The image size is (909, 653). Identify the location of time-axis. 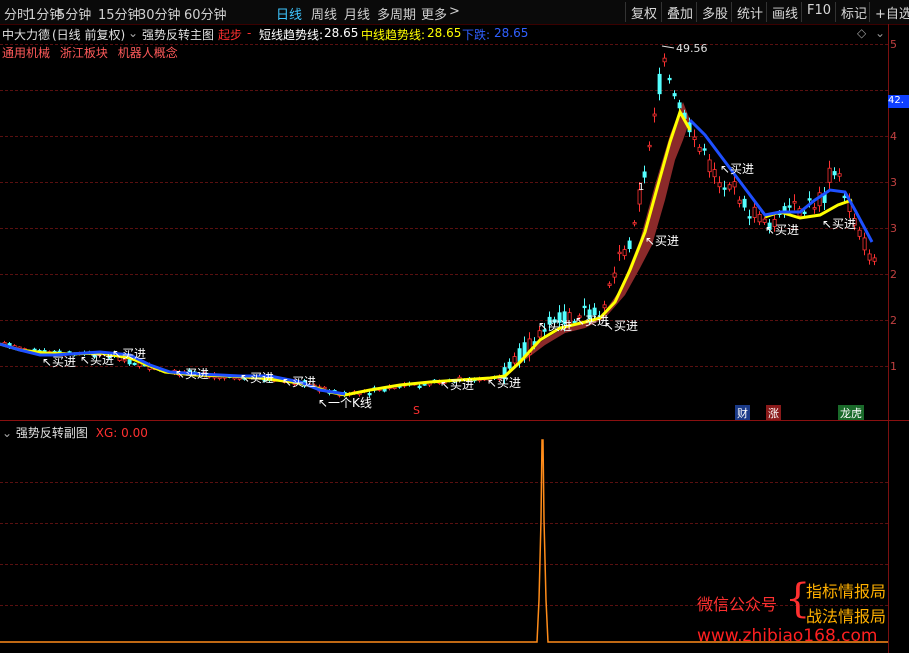
(454, 649).